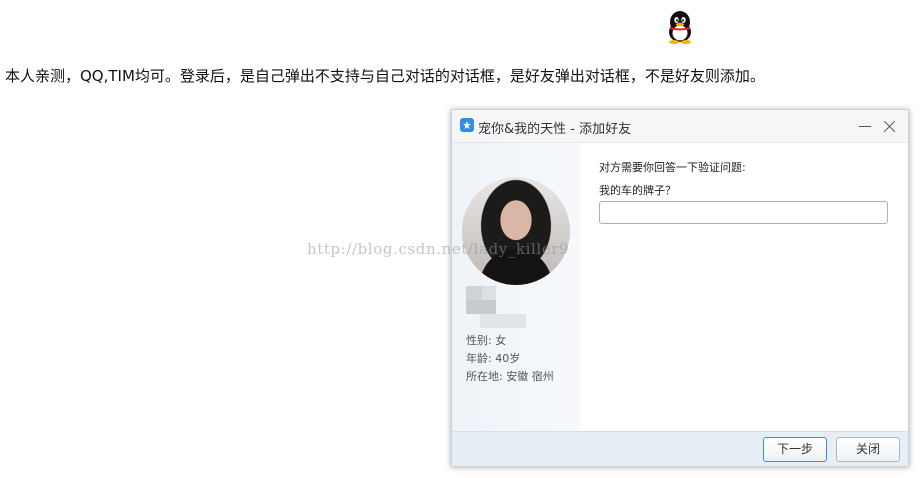 This screenshot has width=924, height=478. Describe the element at coordinates (438, 249) in the screenshot. I see `watermark: http://blog.csdn.net/lady_killer9` at that location.